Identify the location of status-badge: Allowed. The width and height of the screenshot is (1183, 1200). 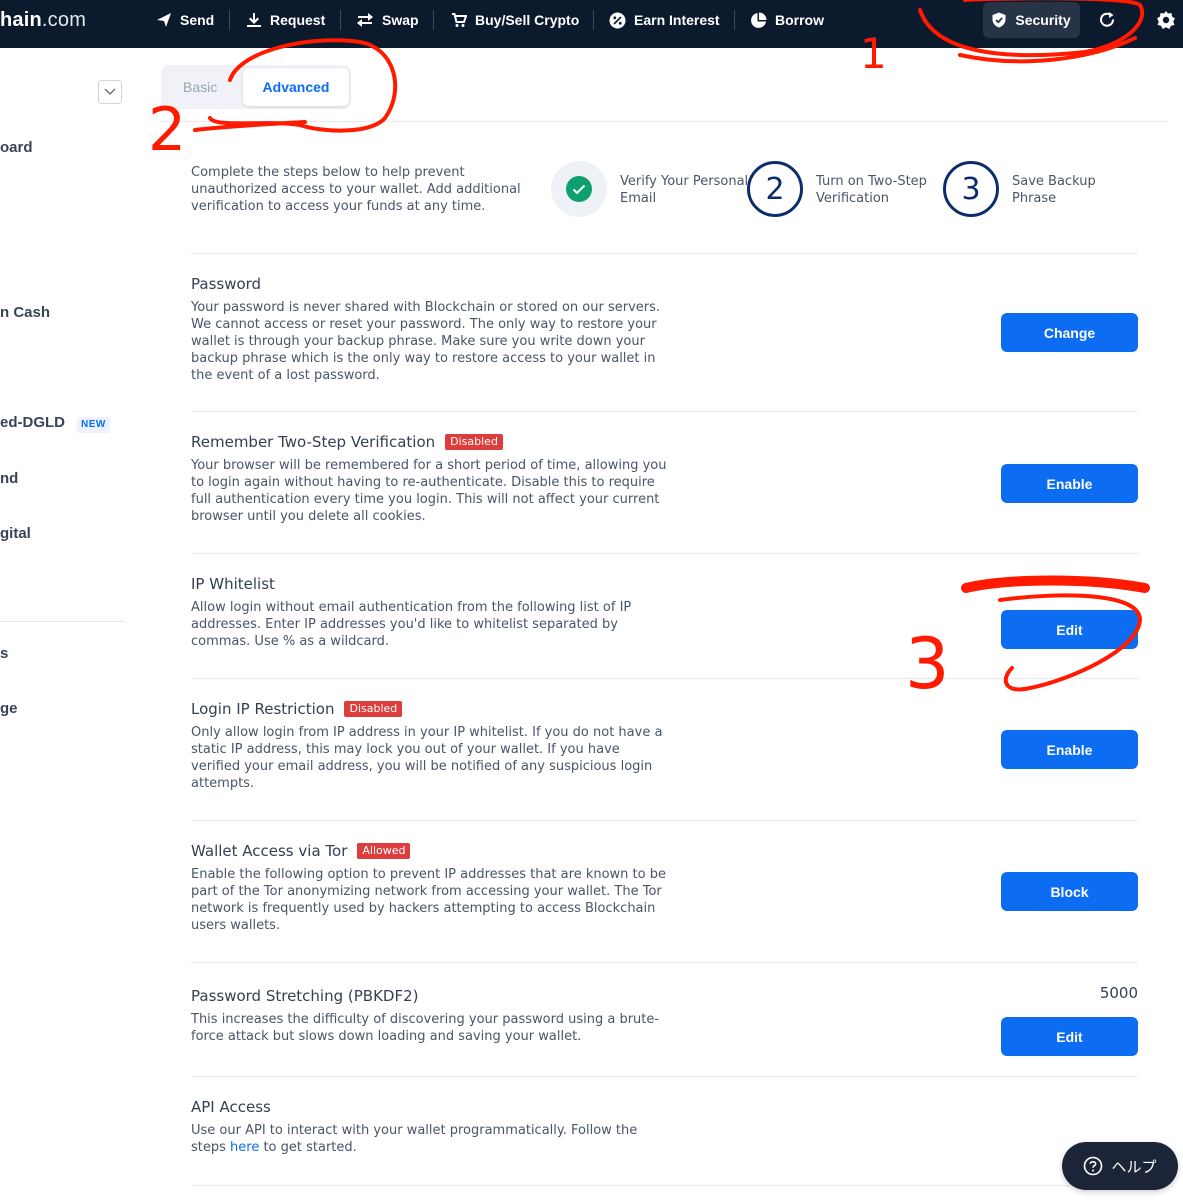
(384, 851).